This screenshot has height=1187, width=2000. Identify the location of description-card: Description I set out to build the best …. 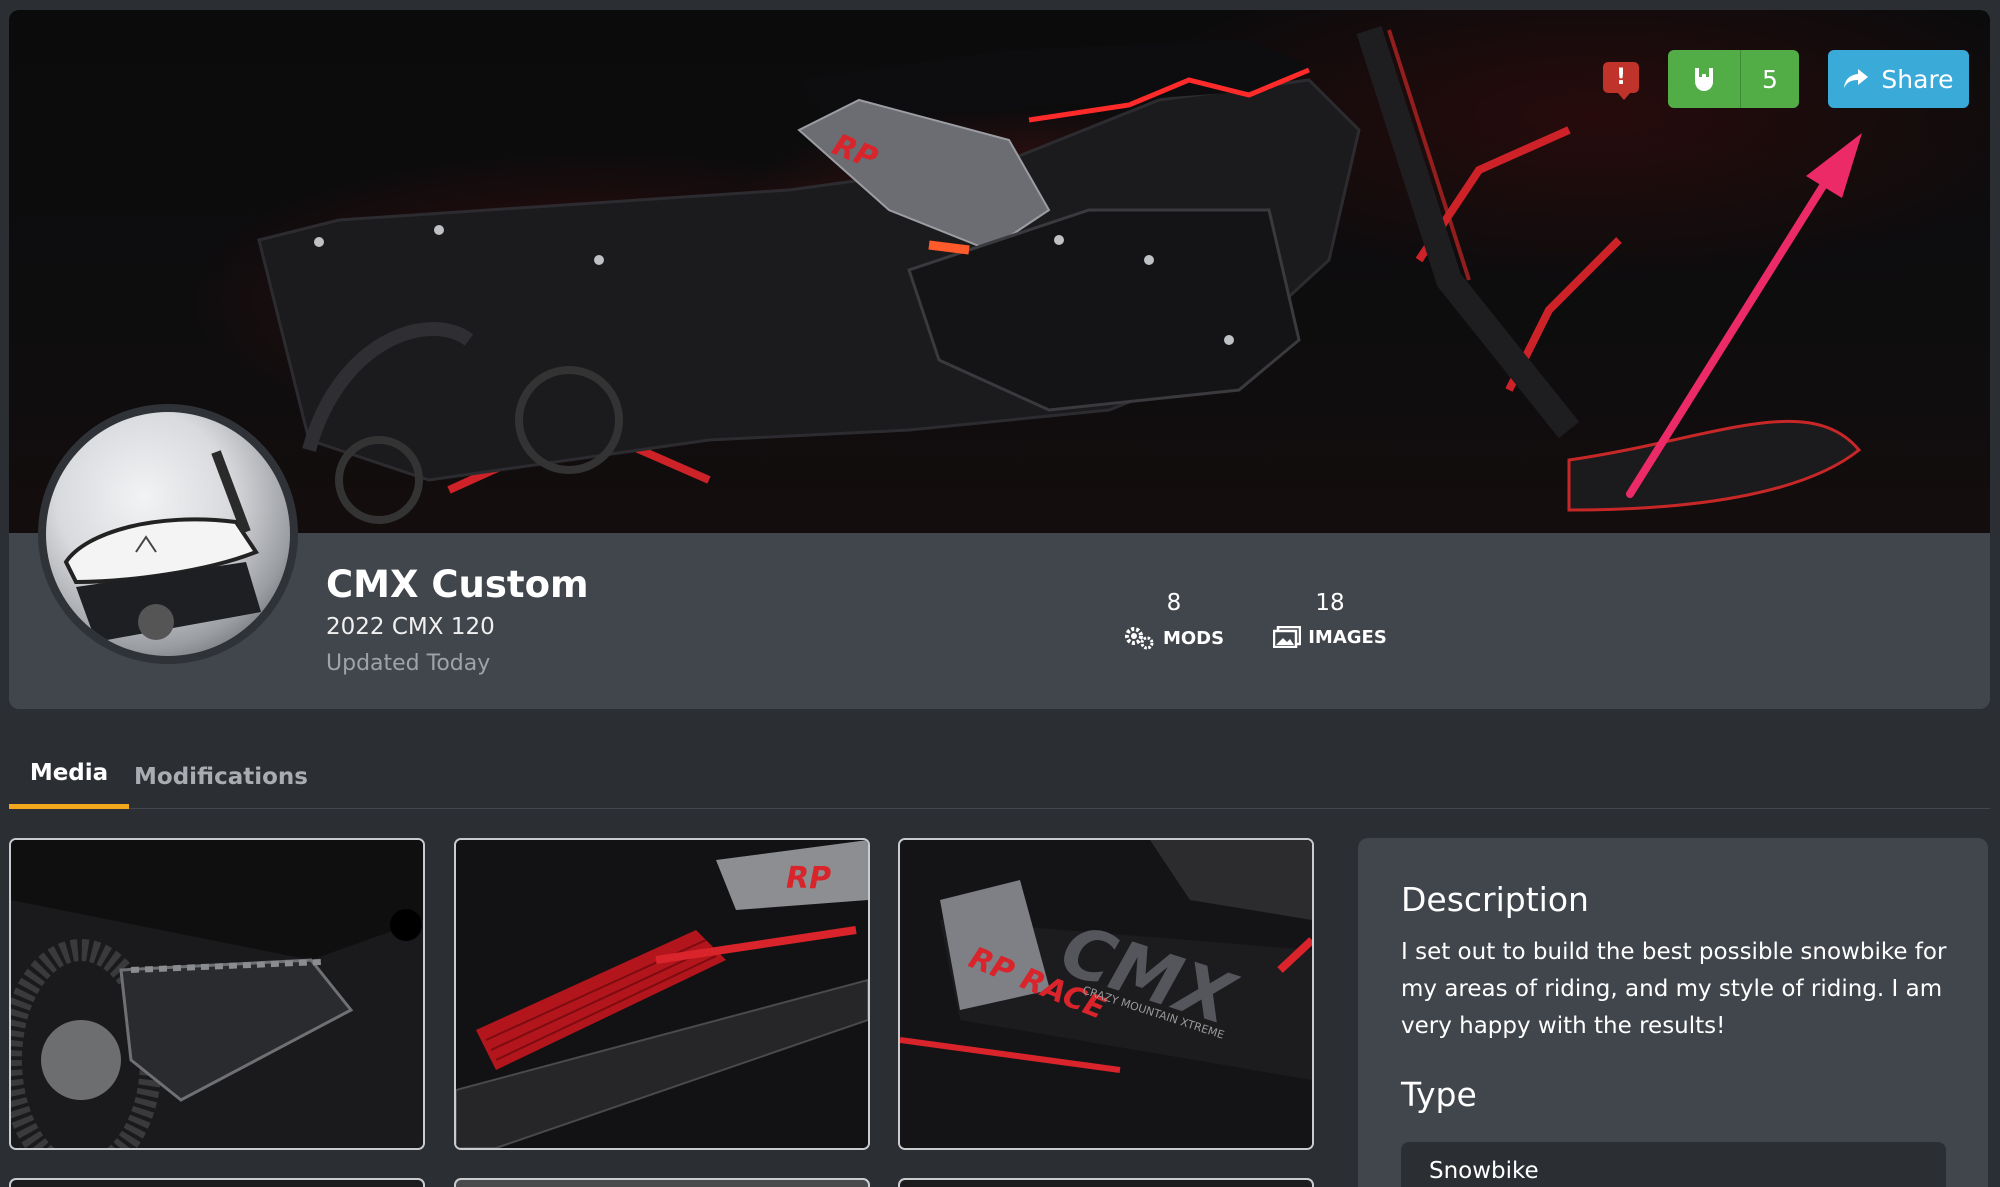
(1673, 1012).